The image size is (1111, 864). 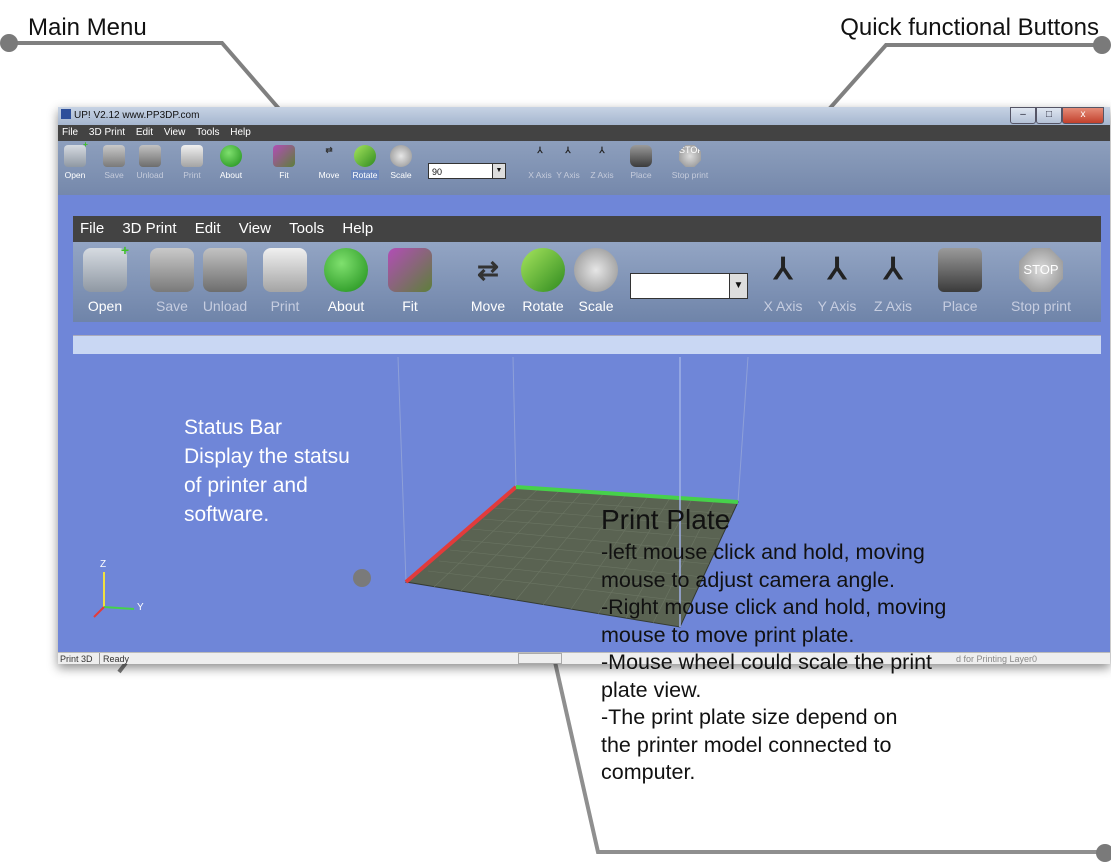 I want to click on open-button: Open, so click(x=75, y=159).